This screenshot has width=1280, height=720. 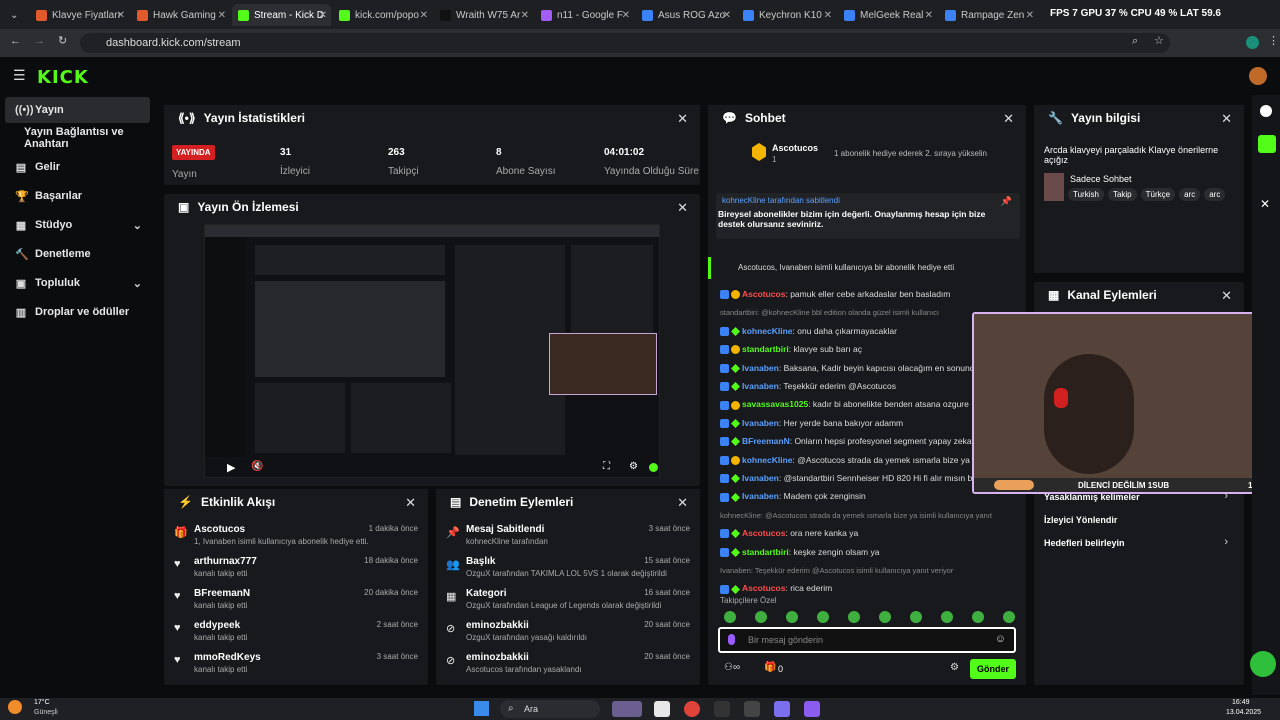 I want to click on stream-preview-video: ▶ 🔇 ⛶ ⚙, so click(x=432, y=351).